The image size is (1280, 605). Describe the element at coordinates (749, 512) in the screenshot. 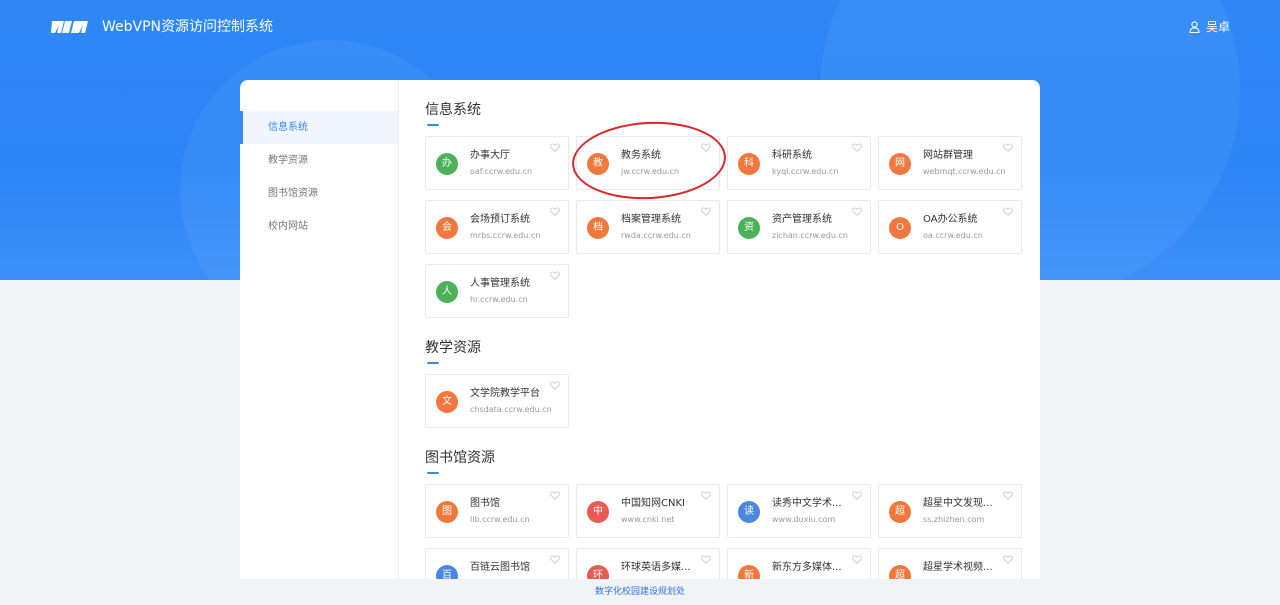

I see `resource-badge-icon: 读` at that location.